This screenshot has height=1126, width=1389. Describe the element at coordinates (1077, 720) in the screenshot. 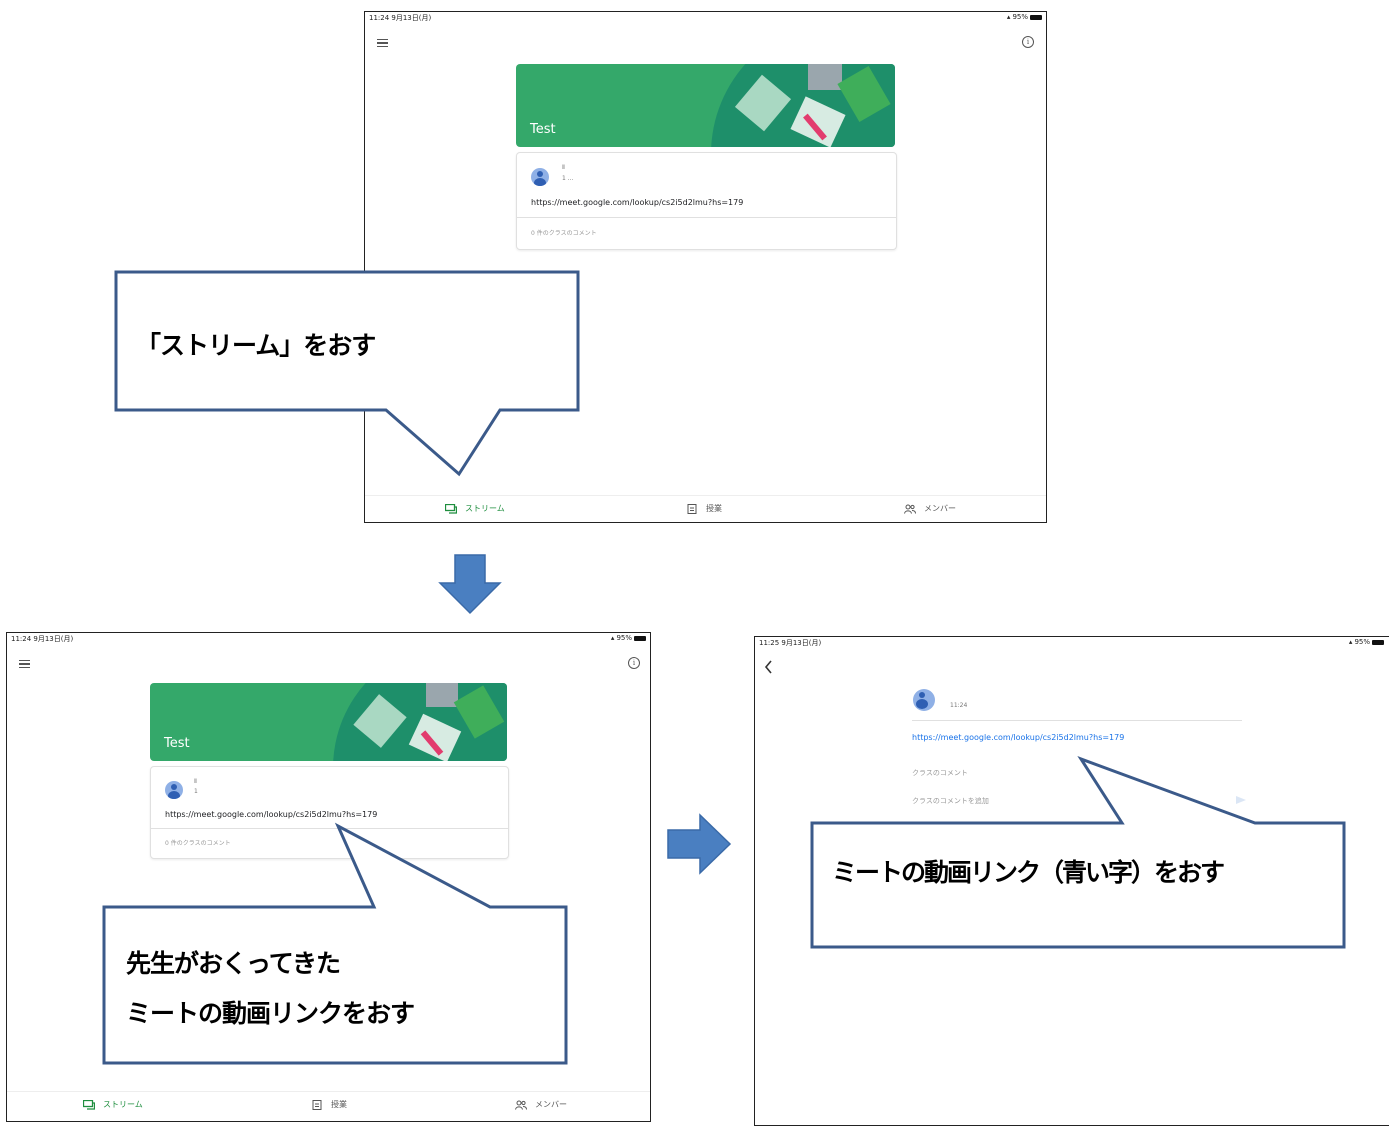

I see `post-divider` at that location.